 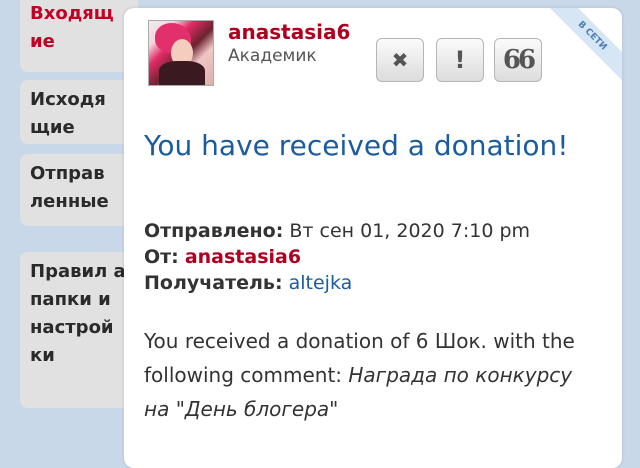 What do you see at coordinates (356, 145) in the screenshot?
I see `message-title: You have received a donation!` at bounding box center [356, 145].